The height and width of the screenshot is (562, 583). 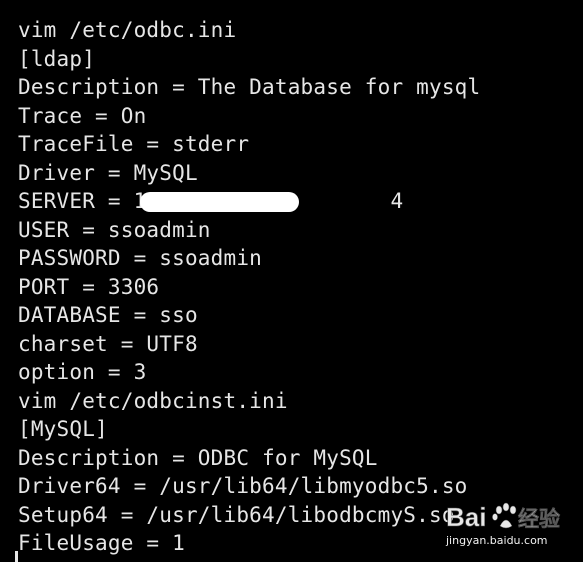 What do you see at coordinates (236, 515) in the screenshot?
I see `terminal-line: Setup64 = /usr/lib64/libodbcmyS.so` at bounding box center [236, 515].